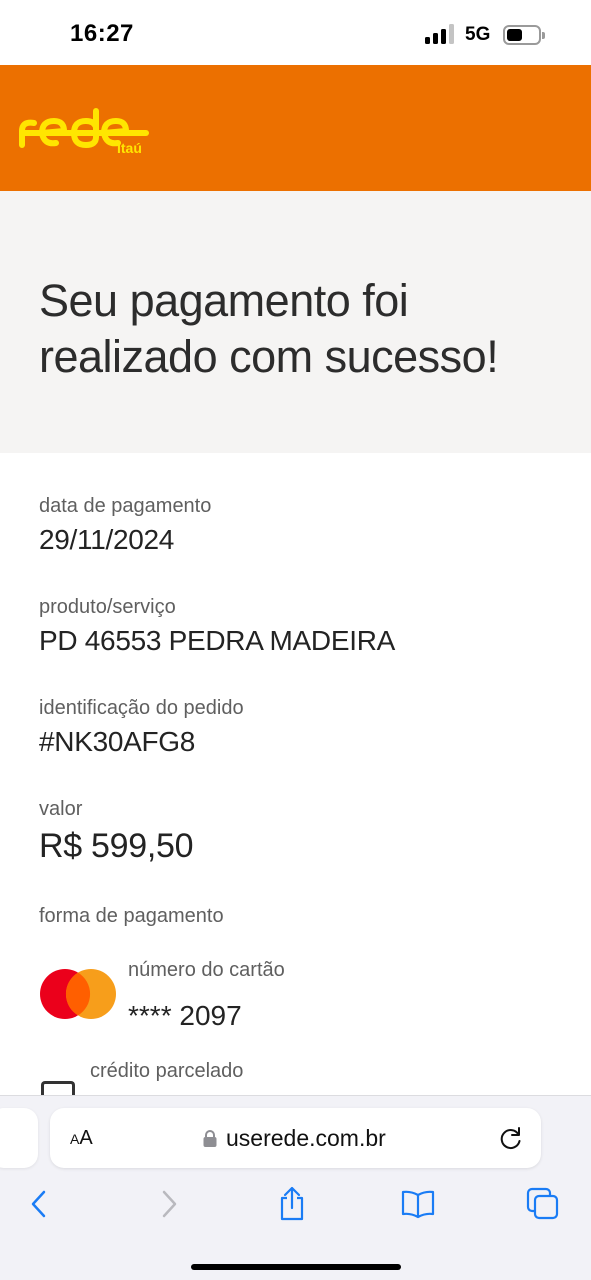 Image resolution: width=591 pixels, height=1280 pixels. I want to click on tabs-icon, so click(542, 1203).